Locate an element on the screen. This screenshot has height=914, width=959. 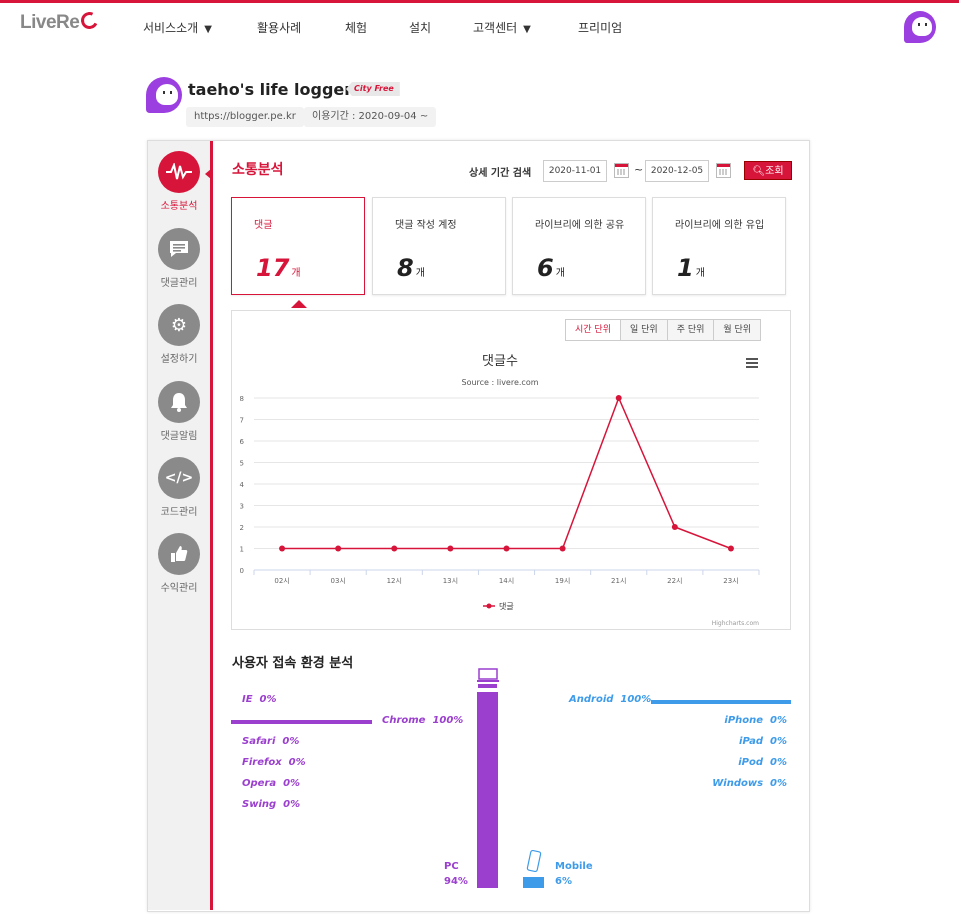
browser-name: Chrome is located at coordinates (404, 720).